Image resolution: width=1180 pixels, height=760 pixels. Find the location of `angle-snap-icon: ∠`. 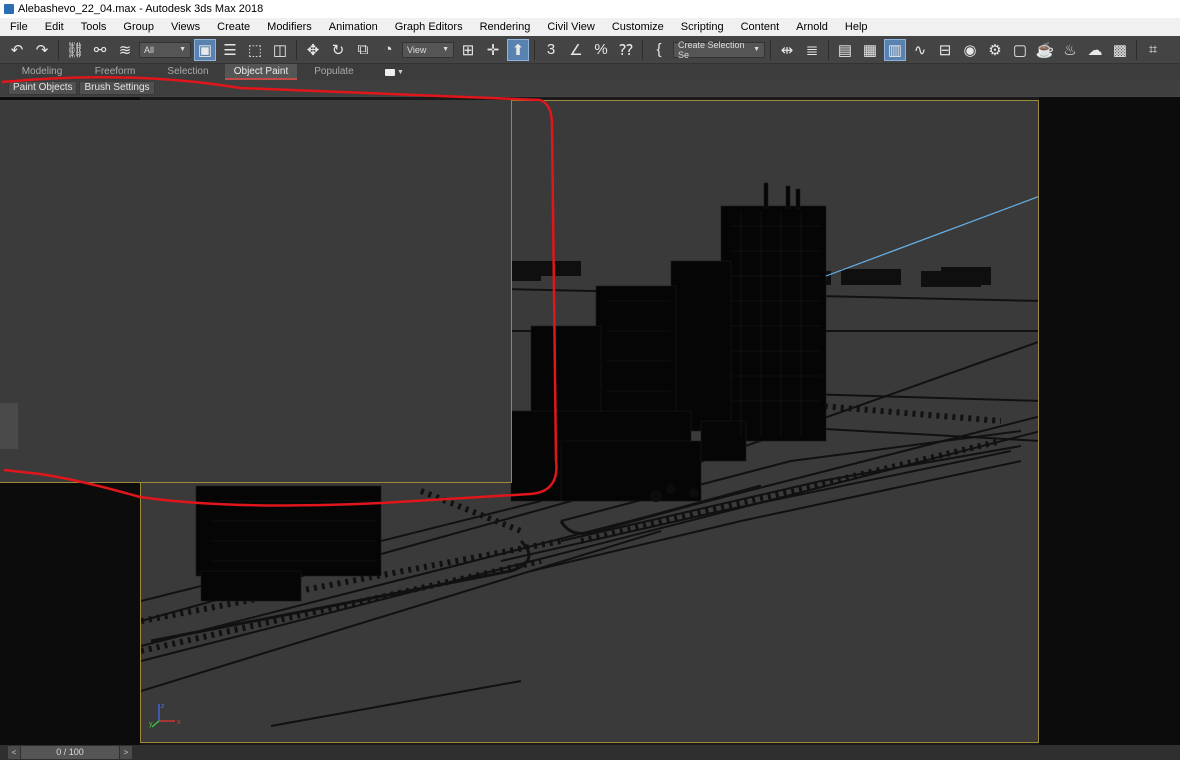

angle-snap-icon: ∠ is located at coordinates (576, 50).